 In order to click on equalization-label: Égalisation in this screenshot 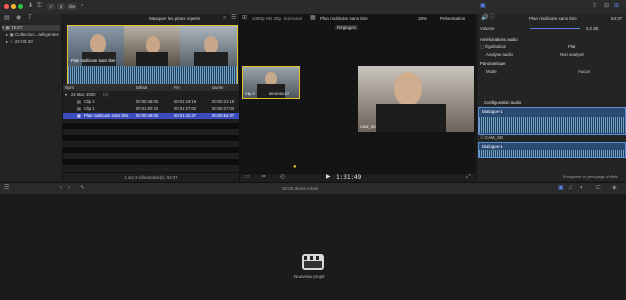, I will do `click(496, 46)`.